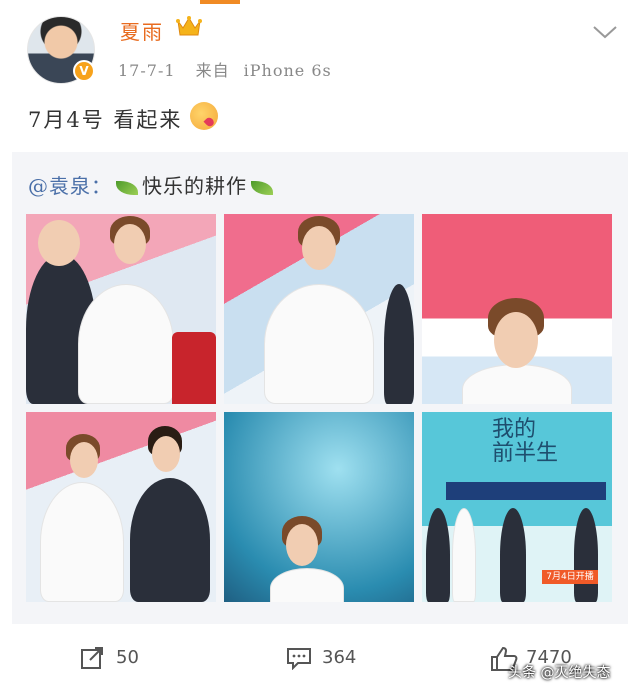 The width and height of the screenshot is (640, 696). What do you see at coordinates (514, 429) in the screenshot?
I see `poster-title-line-1: 我的` at bounding box center [514, 429].